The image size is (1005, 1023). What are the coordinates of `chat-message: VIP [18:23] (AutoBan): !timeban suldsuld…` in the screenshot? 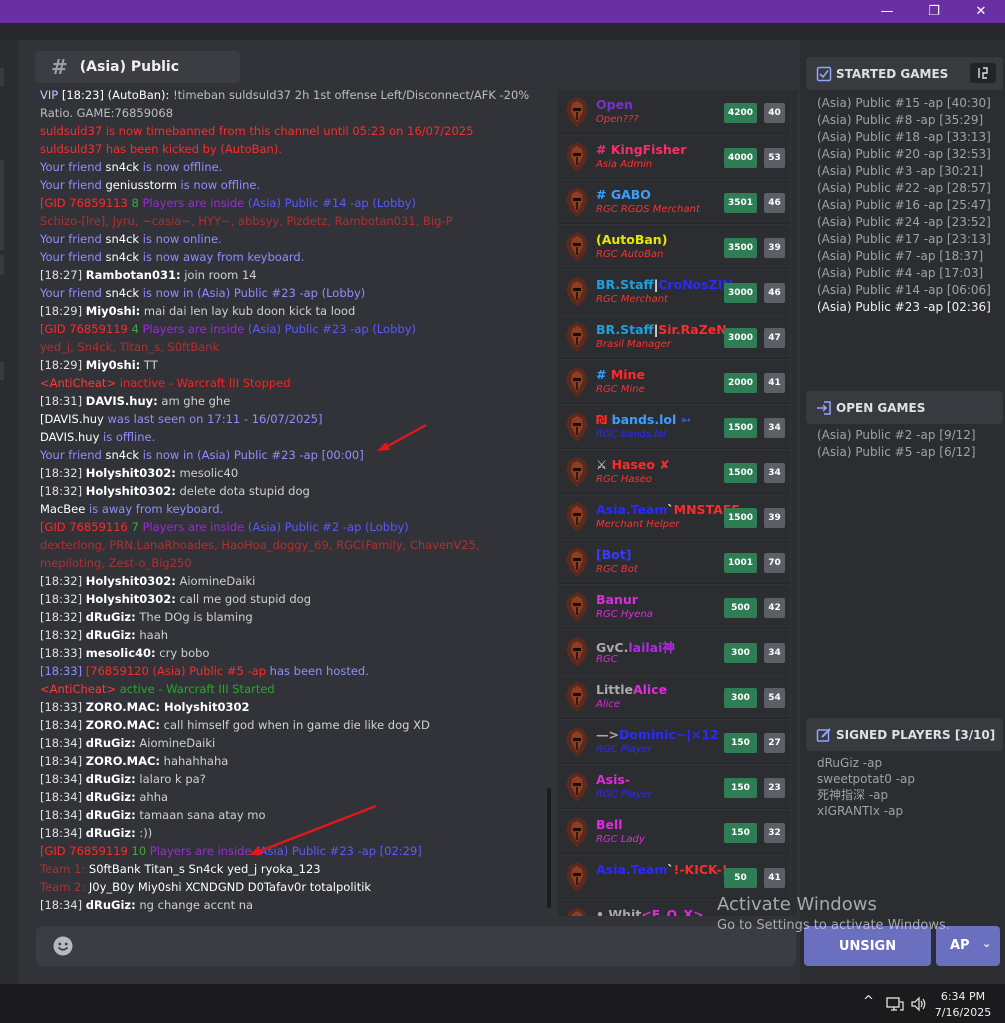 It's located at (292, 95).